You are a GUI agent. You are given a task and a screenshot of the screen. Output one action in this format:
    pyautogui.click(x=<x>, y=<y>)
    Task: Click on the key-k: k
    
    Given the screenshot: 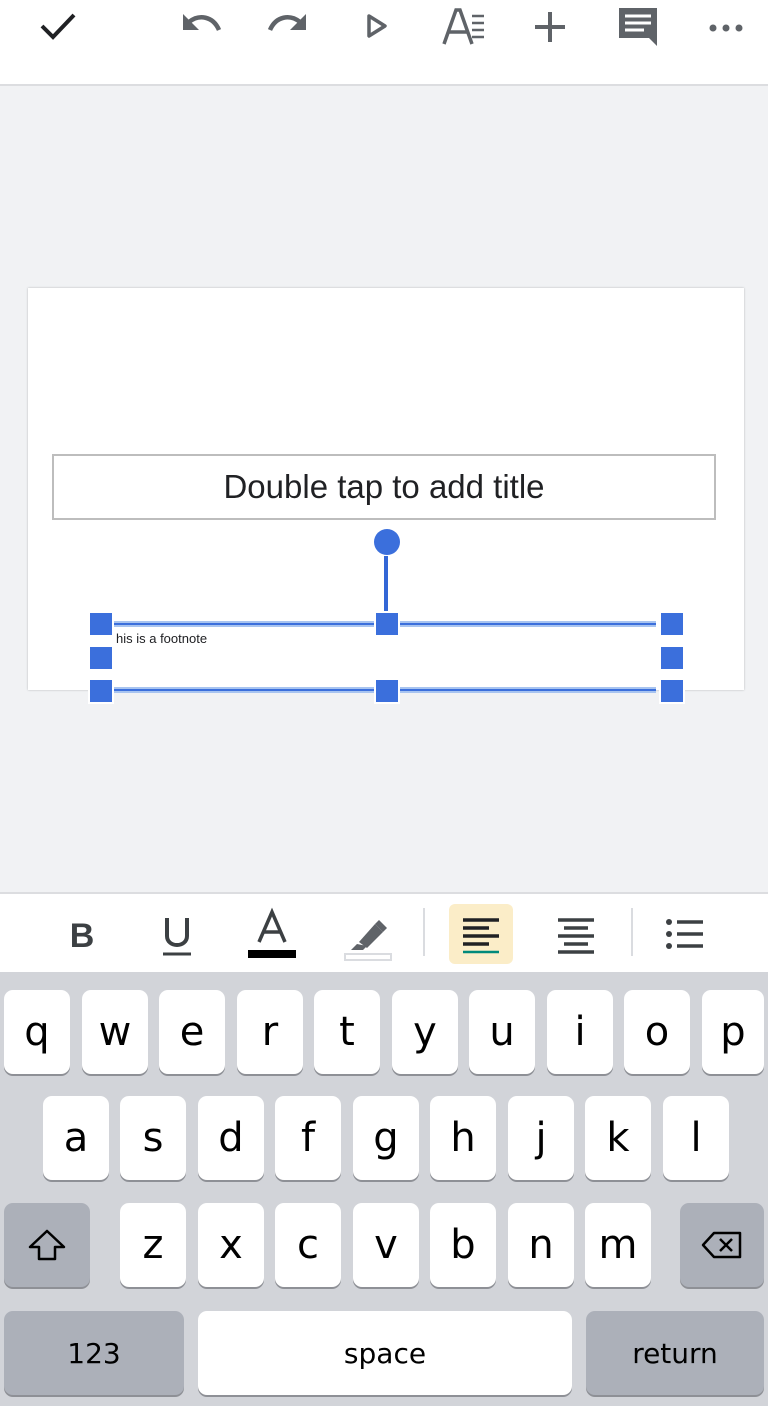 What is the action you would take?
    pyautogui.click(x=618, y=1138)
    